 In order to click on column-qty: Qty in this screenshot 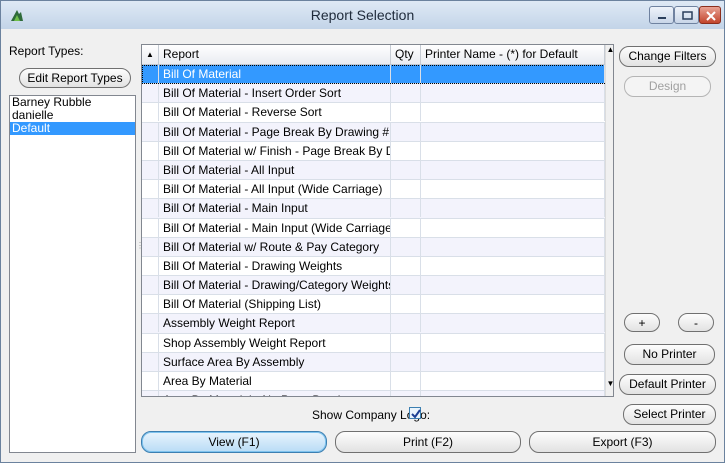, I will do `click(406, 54)`.